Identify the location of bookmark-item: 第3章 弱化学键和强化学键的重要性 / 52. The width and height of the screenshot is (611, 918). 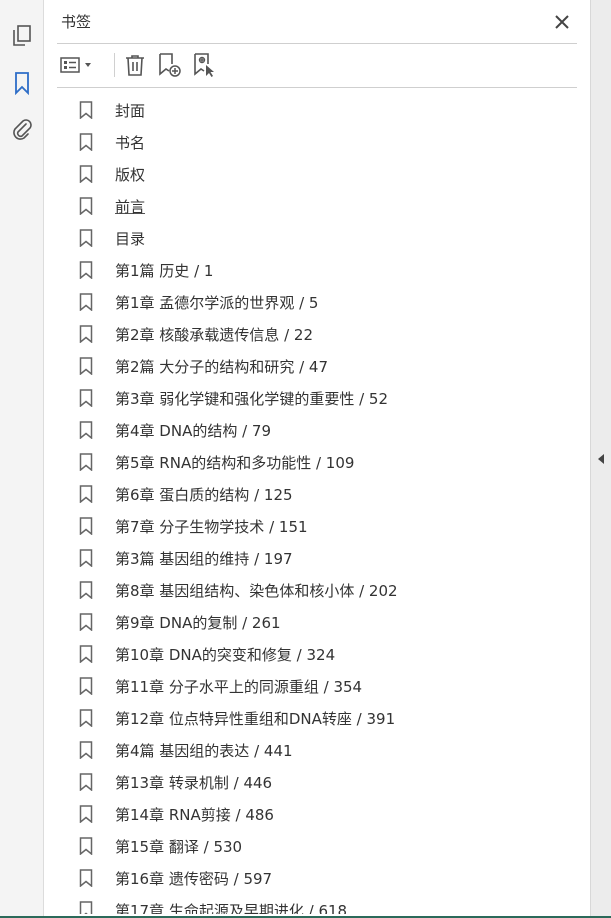
(315, 398).